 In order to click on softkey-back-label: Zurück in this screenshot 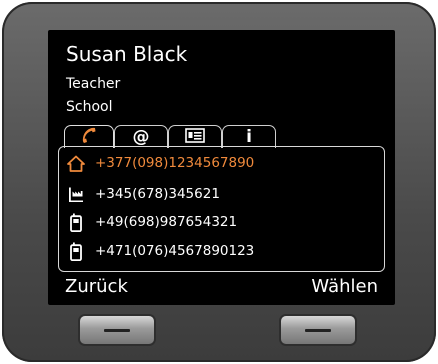, I will do `click(96, 286)`.